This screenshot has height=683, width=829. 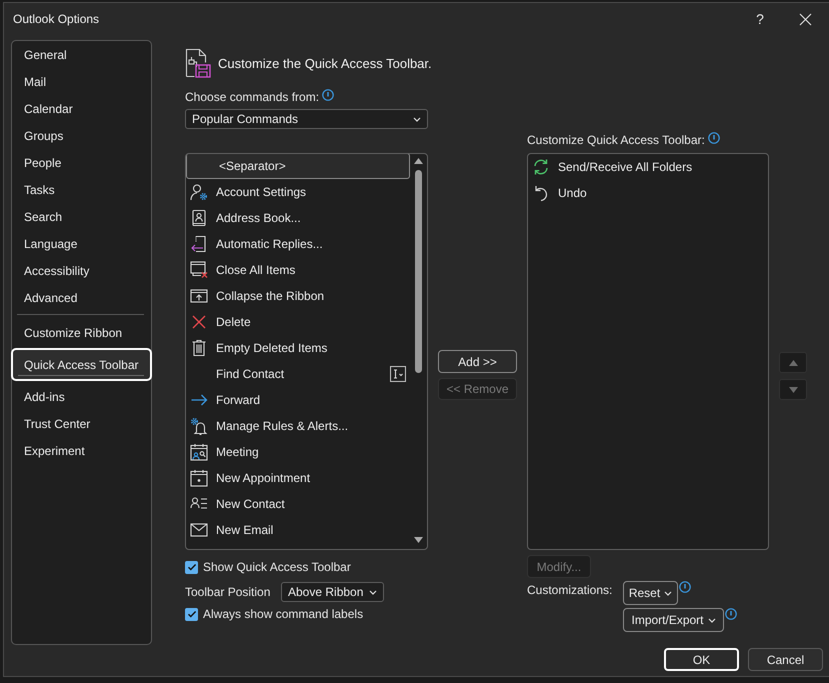 What do you see at coordinates (298, 400) in the screenshot?
I see `command-item: Forward` at bounding box center [298, 400].